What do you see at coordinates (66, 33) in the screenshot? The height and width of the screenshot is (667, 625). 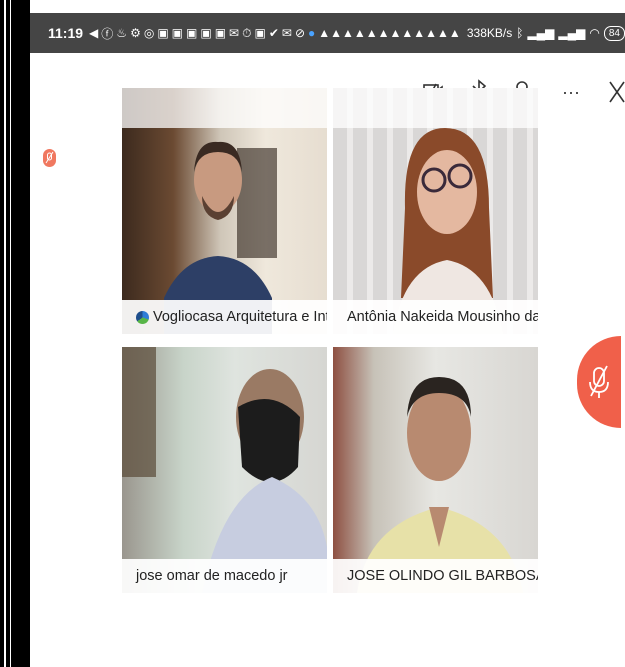 I see `status-time: 11:19` at bounding box center [66, 33].